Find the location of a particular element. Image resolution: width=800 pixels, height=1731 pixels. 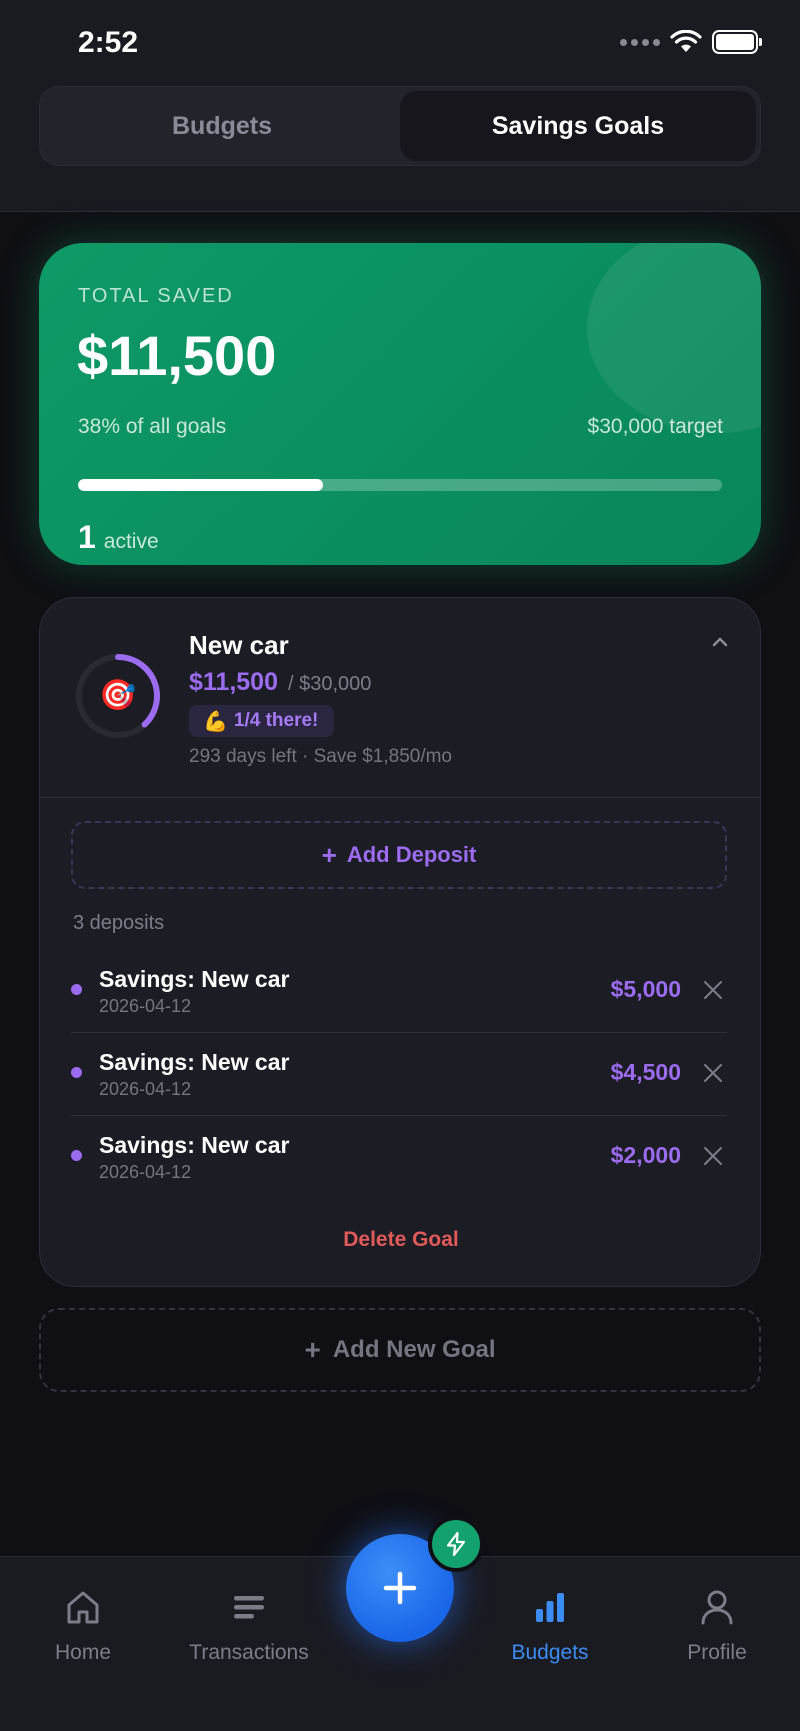

delete-goal-button: Delete Goal is located at coordinates (400, 1240).